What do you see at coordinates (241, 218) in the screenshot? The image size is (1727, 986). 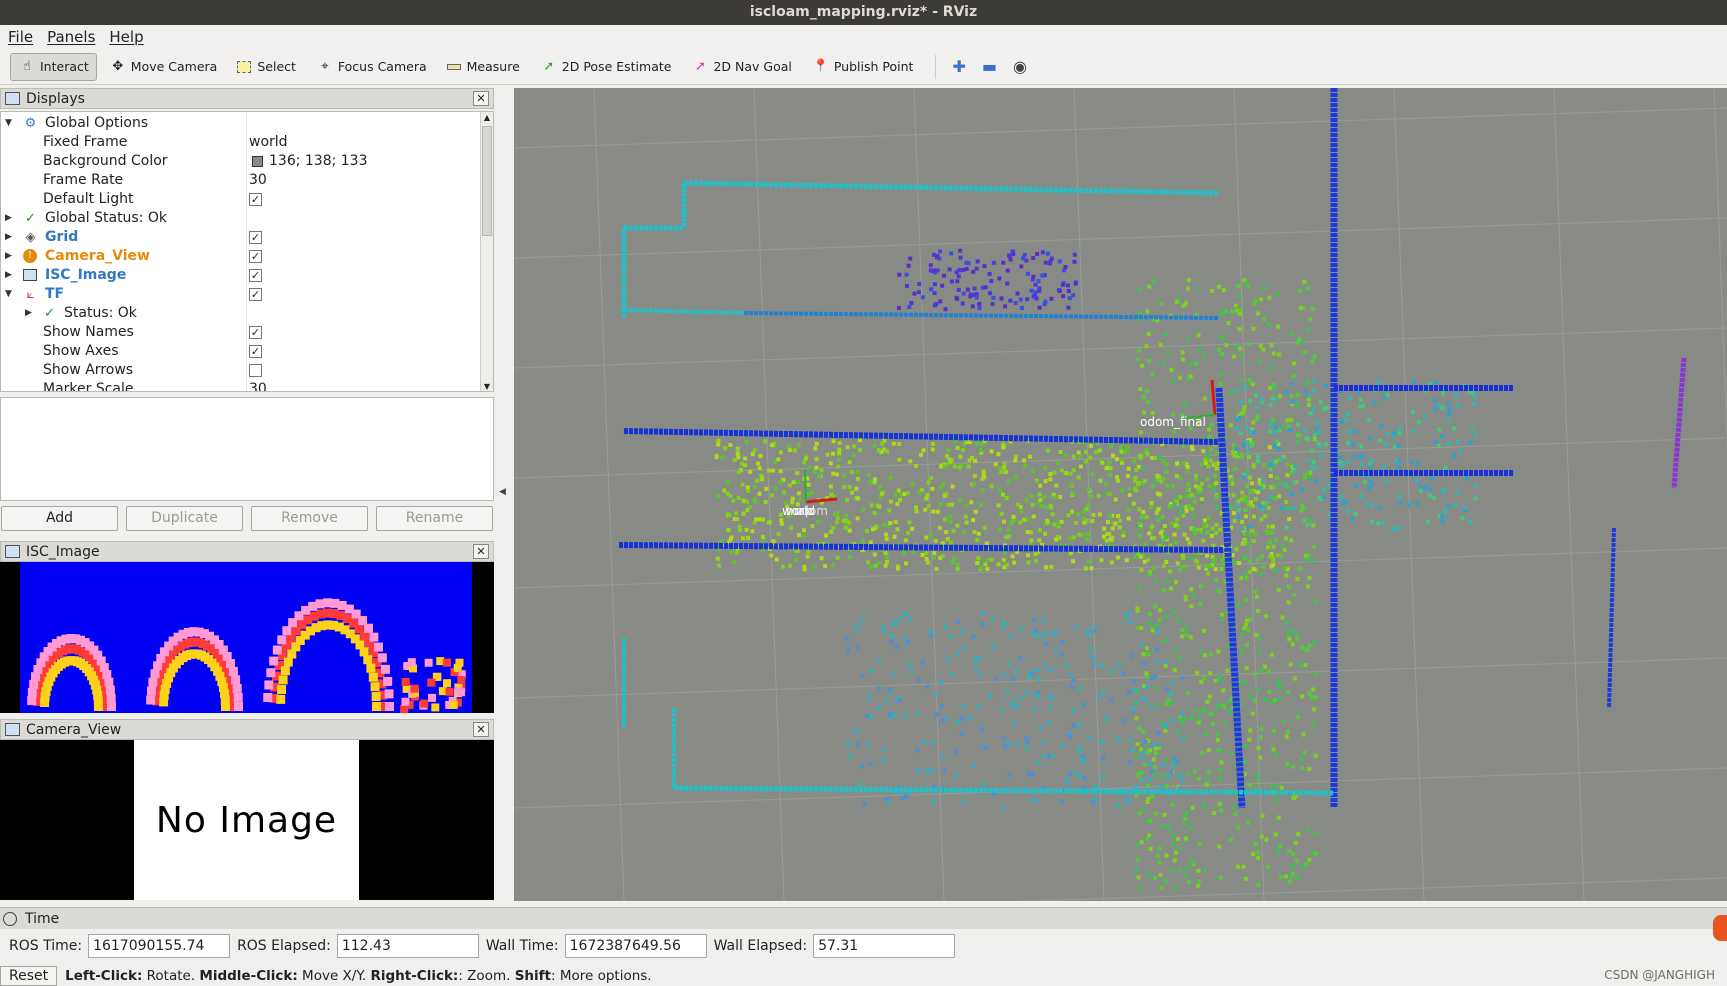 I see `tree-row-global-status: ▶ ✓ Global Status: Ok` at bounding box center [241, 218].